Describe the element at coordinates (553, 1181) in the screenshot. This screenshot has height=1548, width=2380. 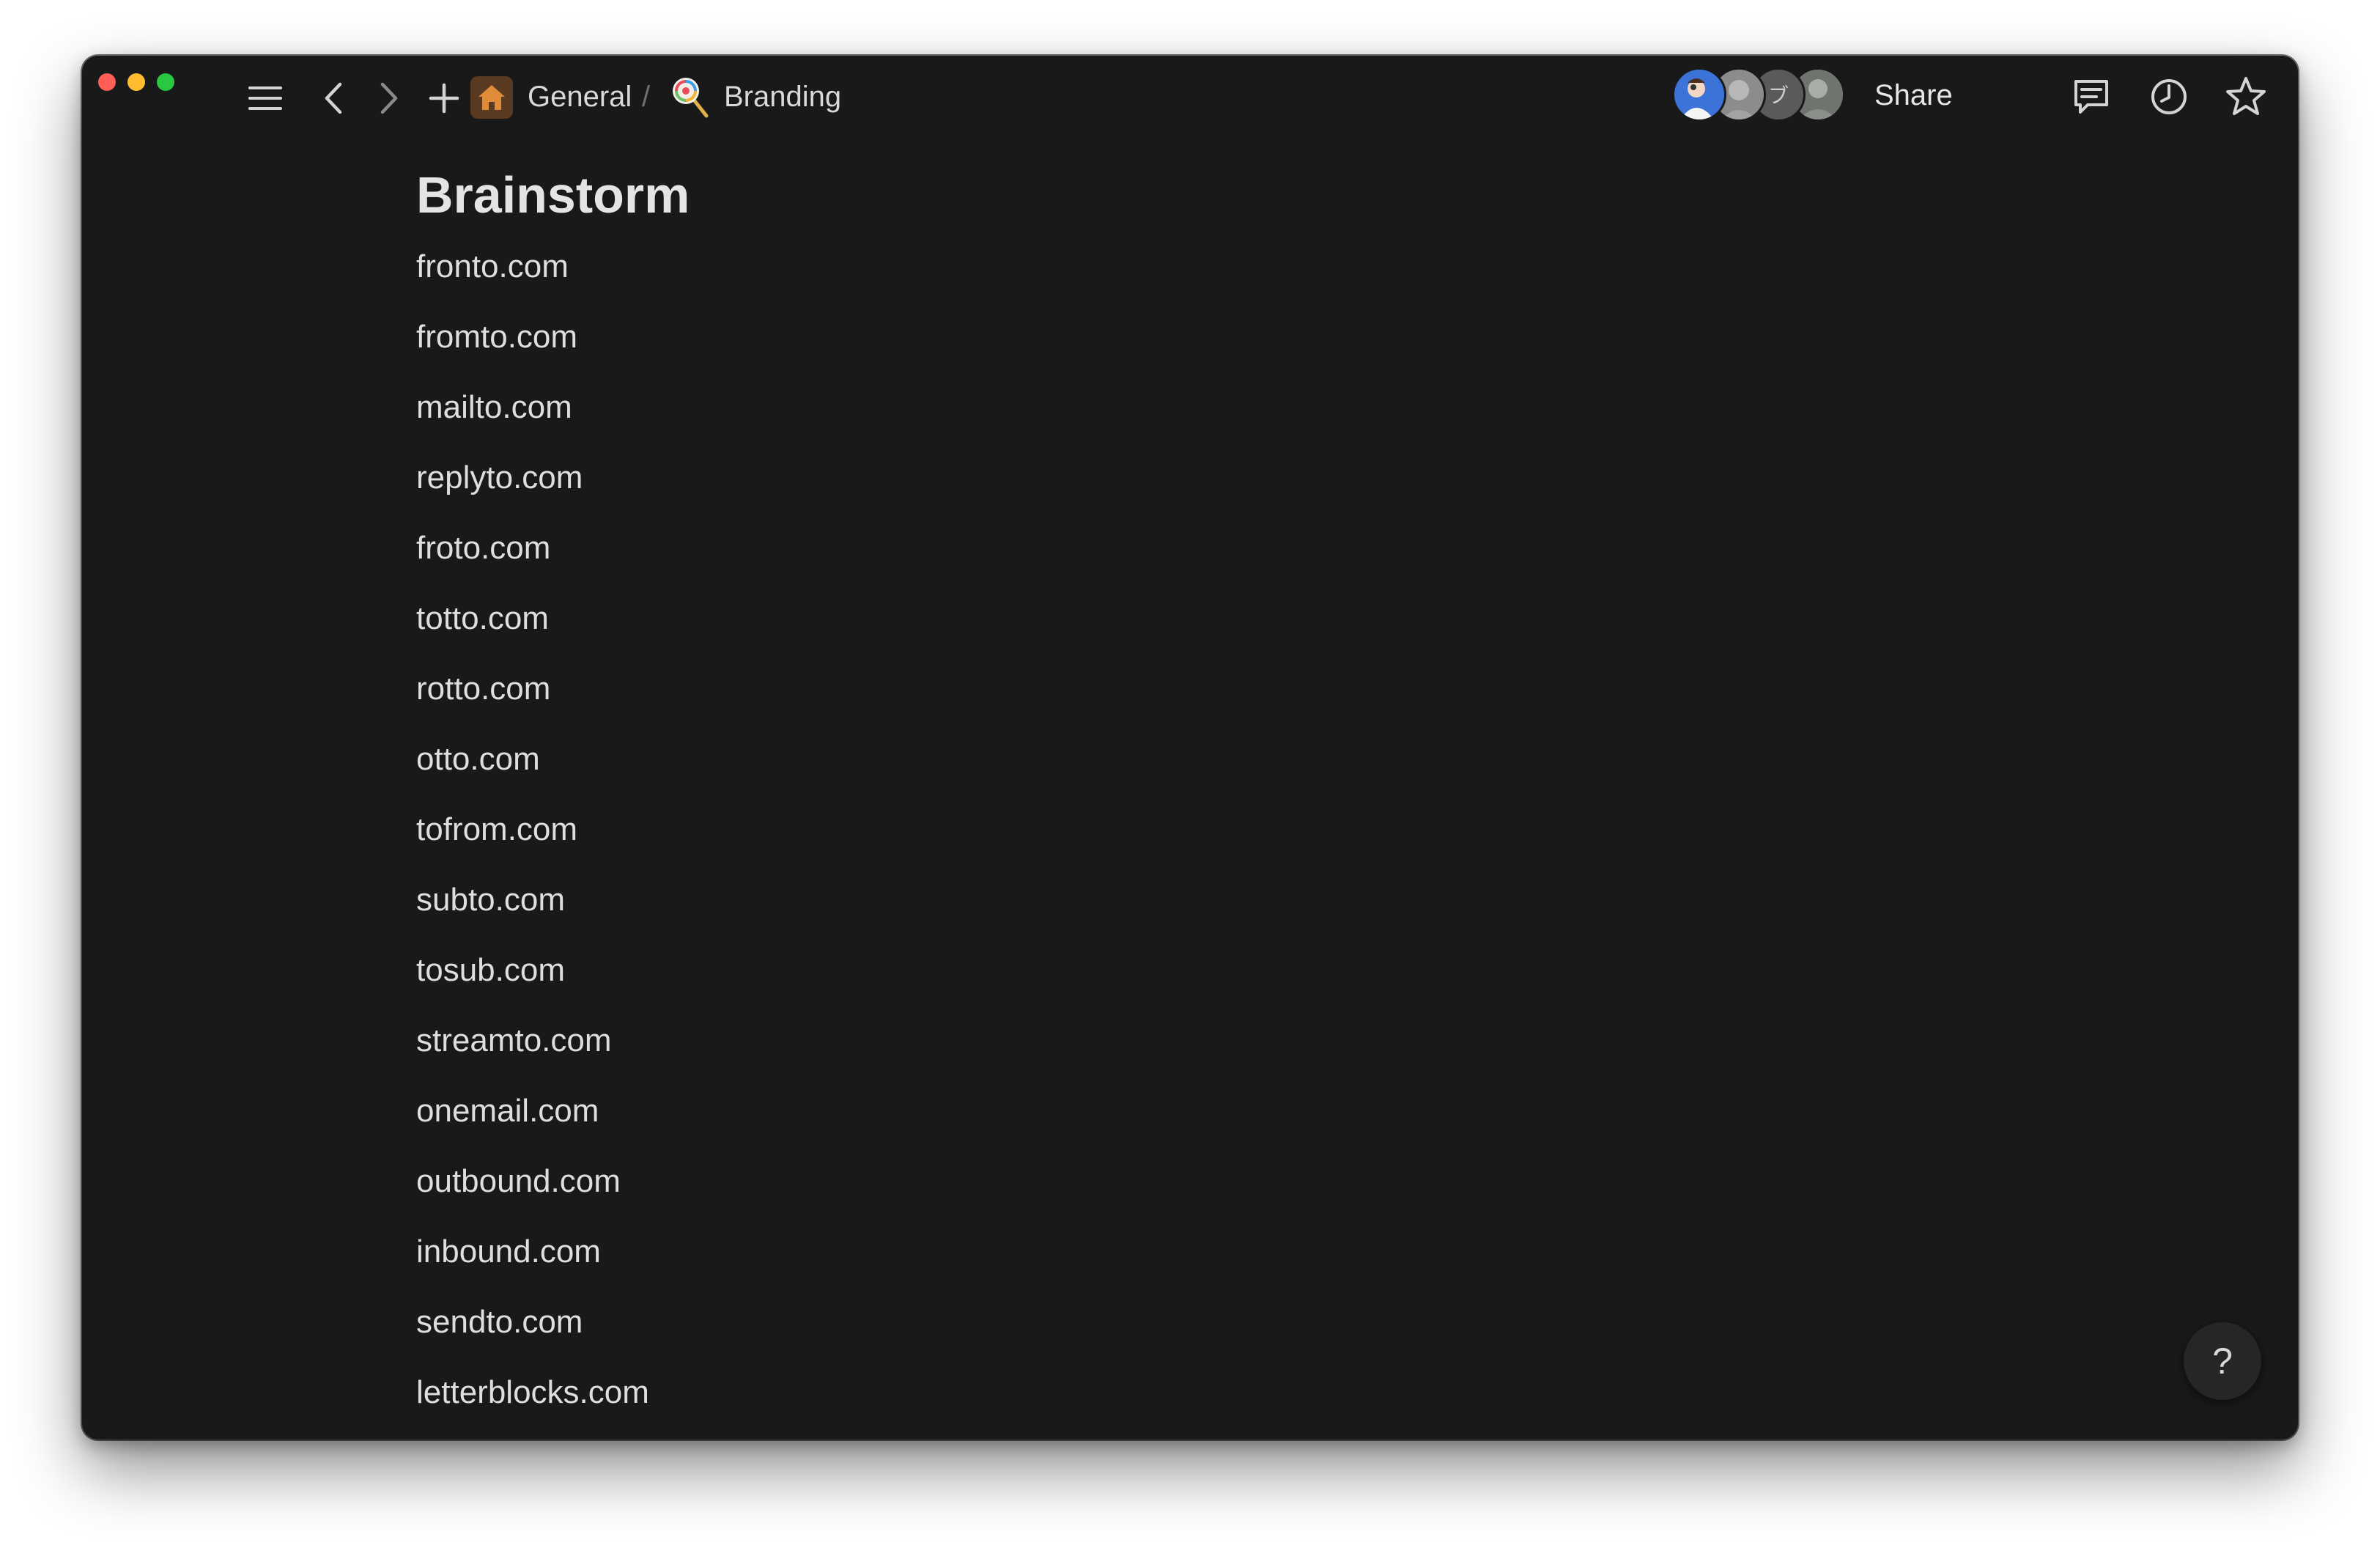
I see `list-item: outbound.com` at that location.